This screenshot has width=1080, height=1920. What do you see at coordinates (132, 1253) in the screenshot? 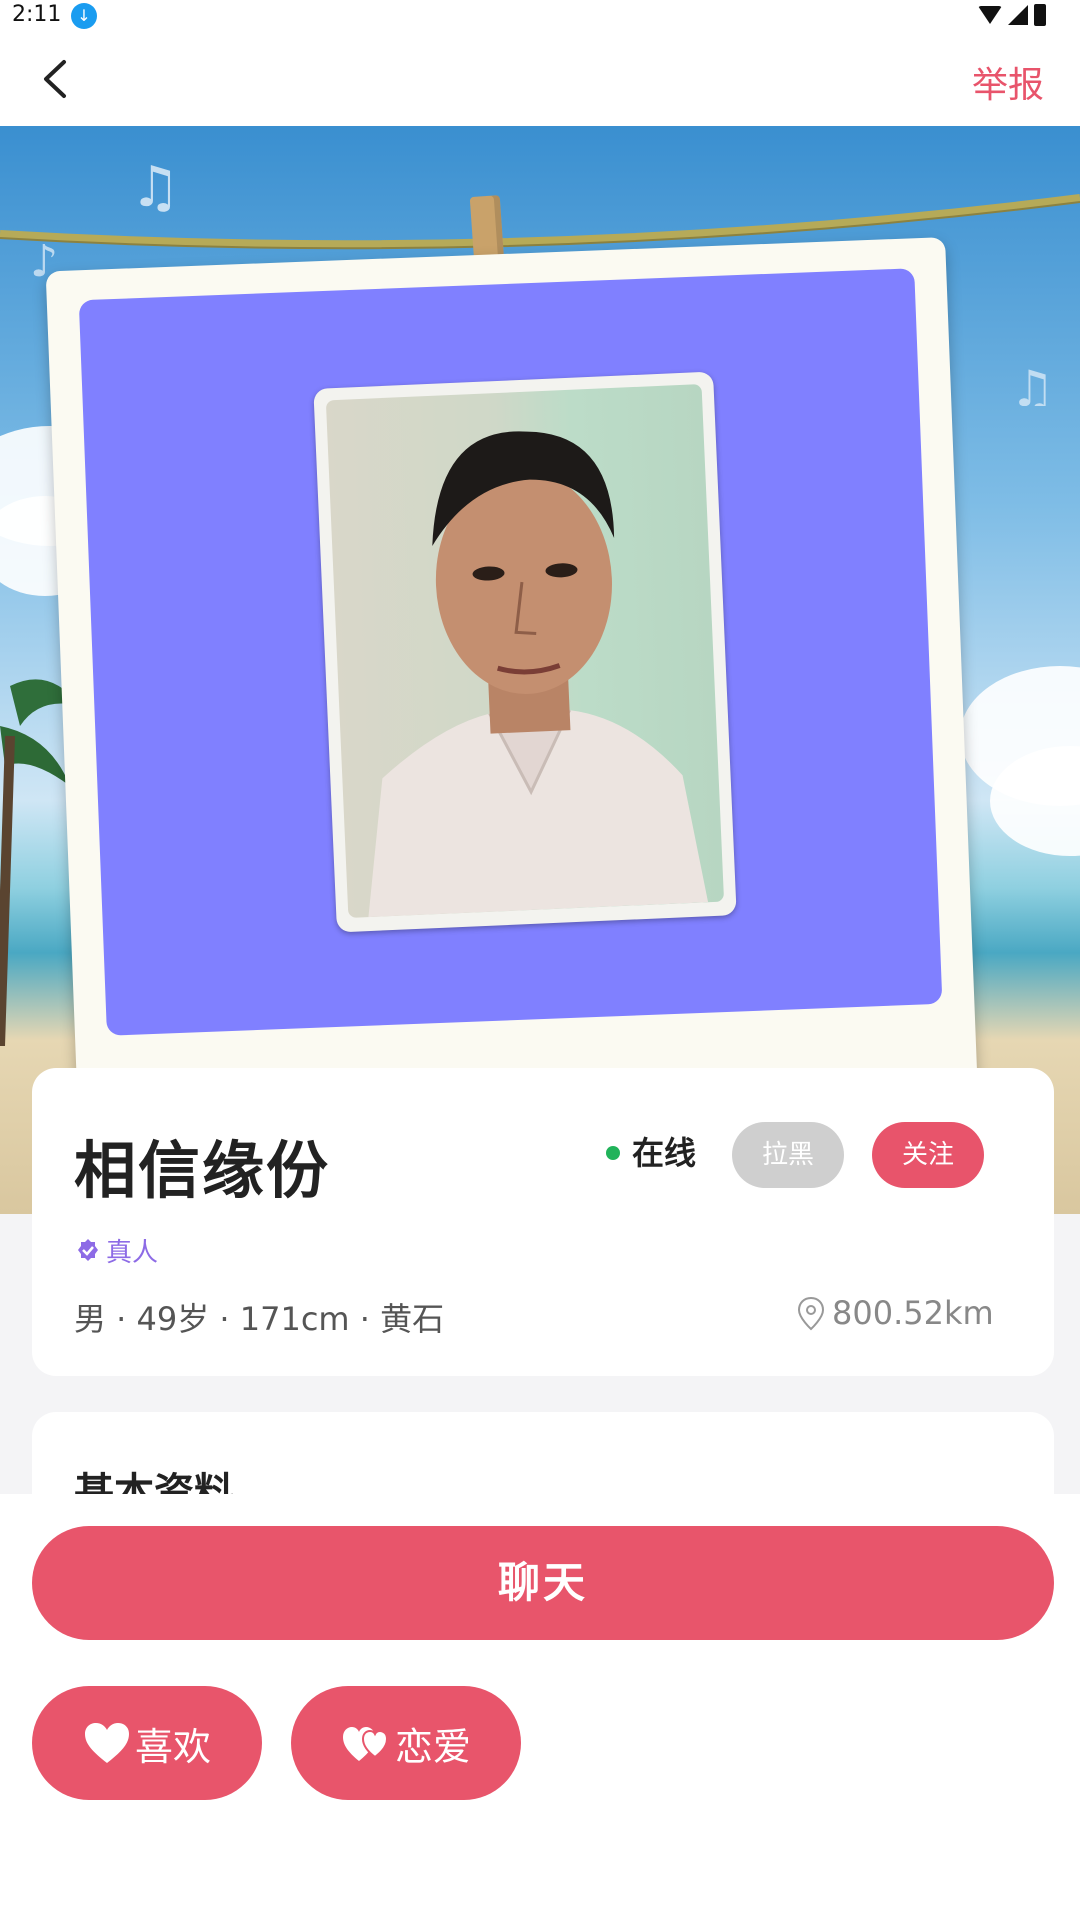
I see `verified-label: 真人` at bounding box center [132, 1253].